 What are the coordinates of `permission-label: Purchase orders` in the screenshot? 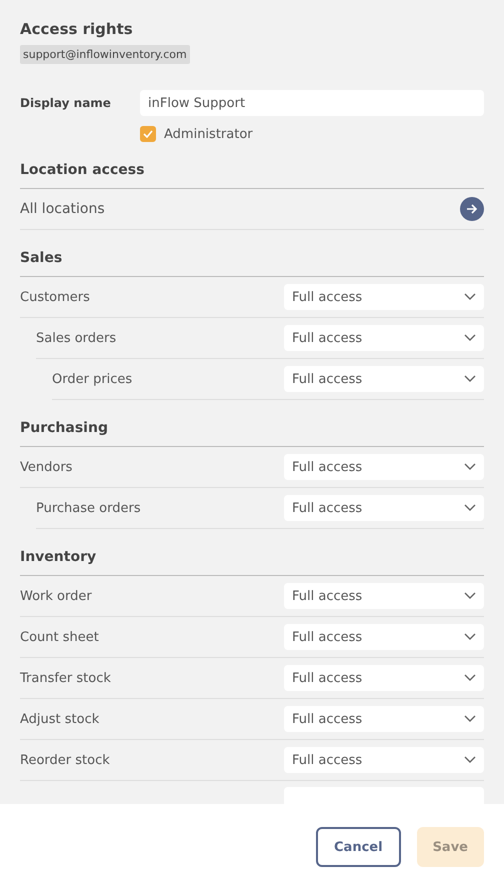 It's located at (88, 508).